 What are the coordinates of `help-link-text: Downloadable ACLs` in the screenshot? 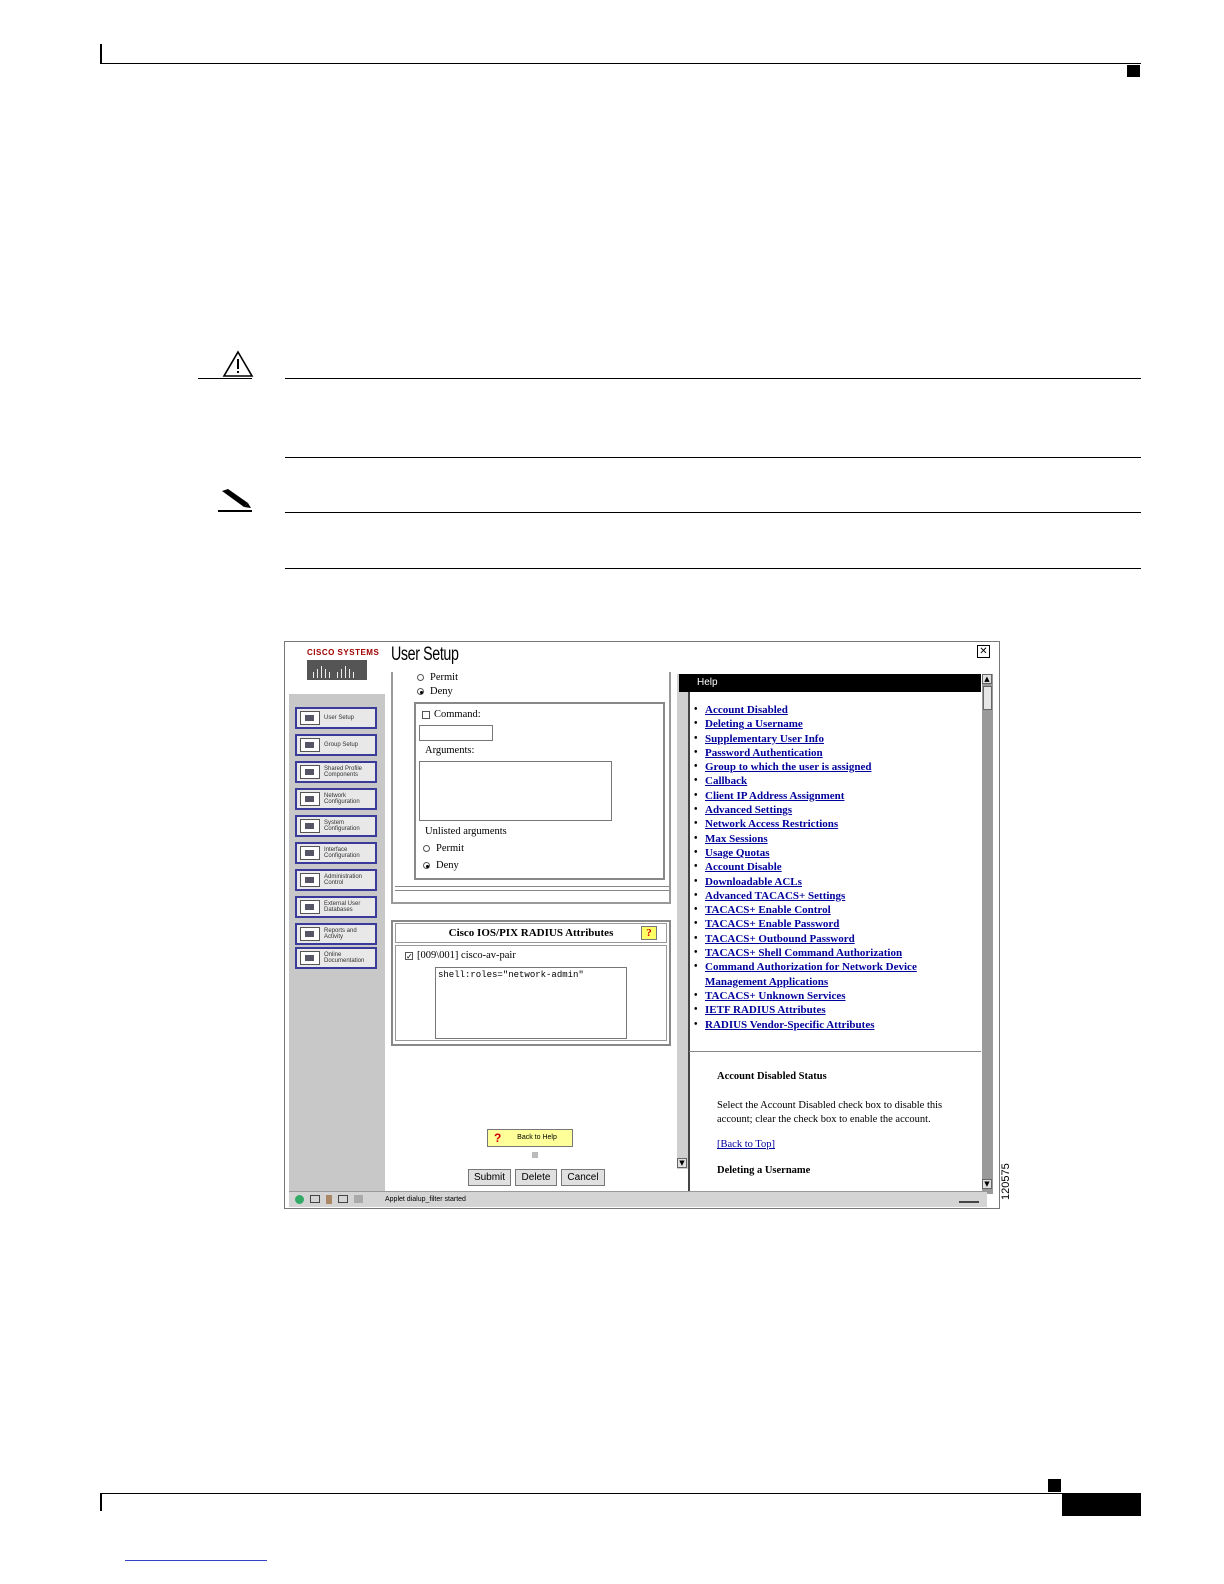 It's located at (753, 882).